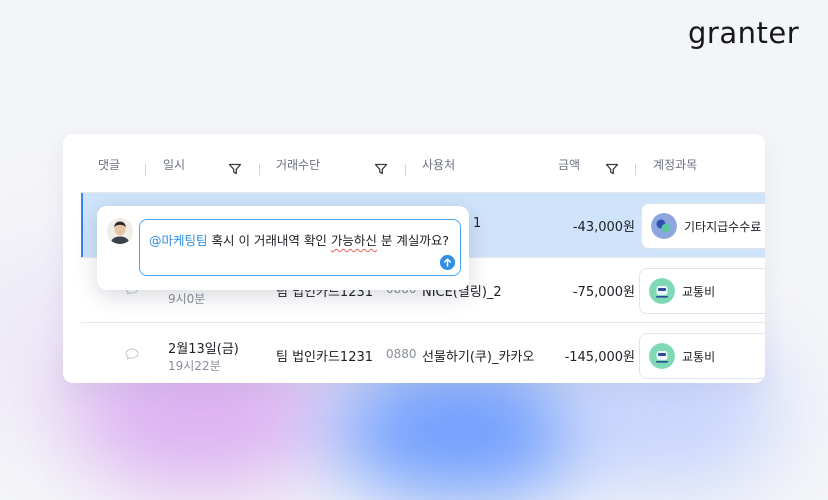 The height and width of the screenshot is (500, 828). What do you see at coordinates (744, 33) in the screenshot?
I see `brand-logo: granter` at bounding box center [744, 33].